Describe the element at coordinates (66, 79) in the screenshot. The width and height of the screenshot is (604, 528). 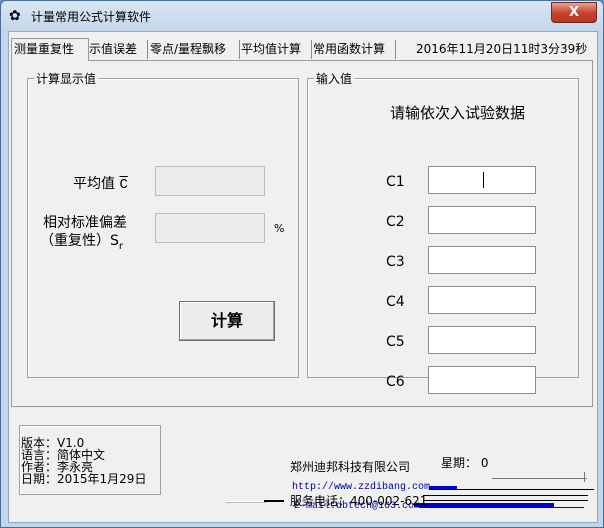
I see `calc-result-legend: 计算显示值` at that location.